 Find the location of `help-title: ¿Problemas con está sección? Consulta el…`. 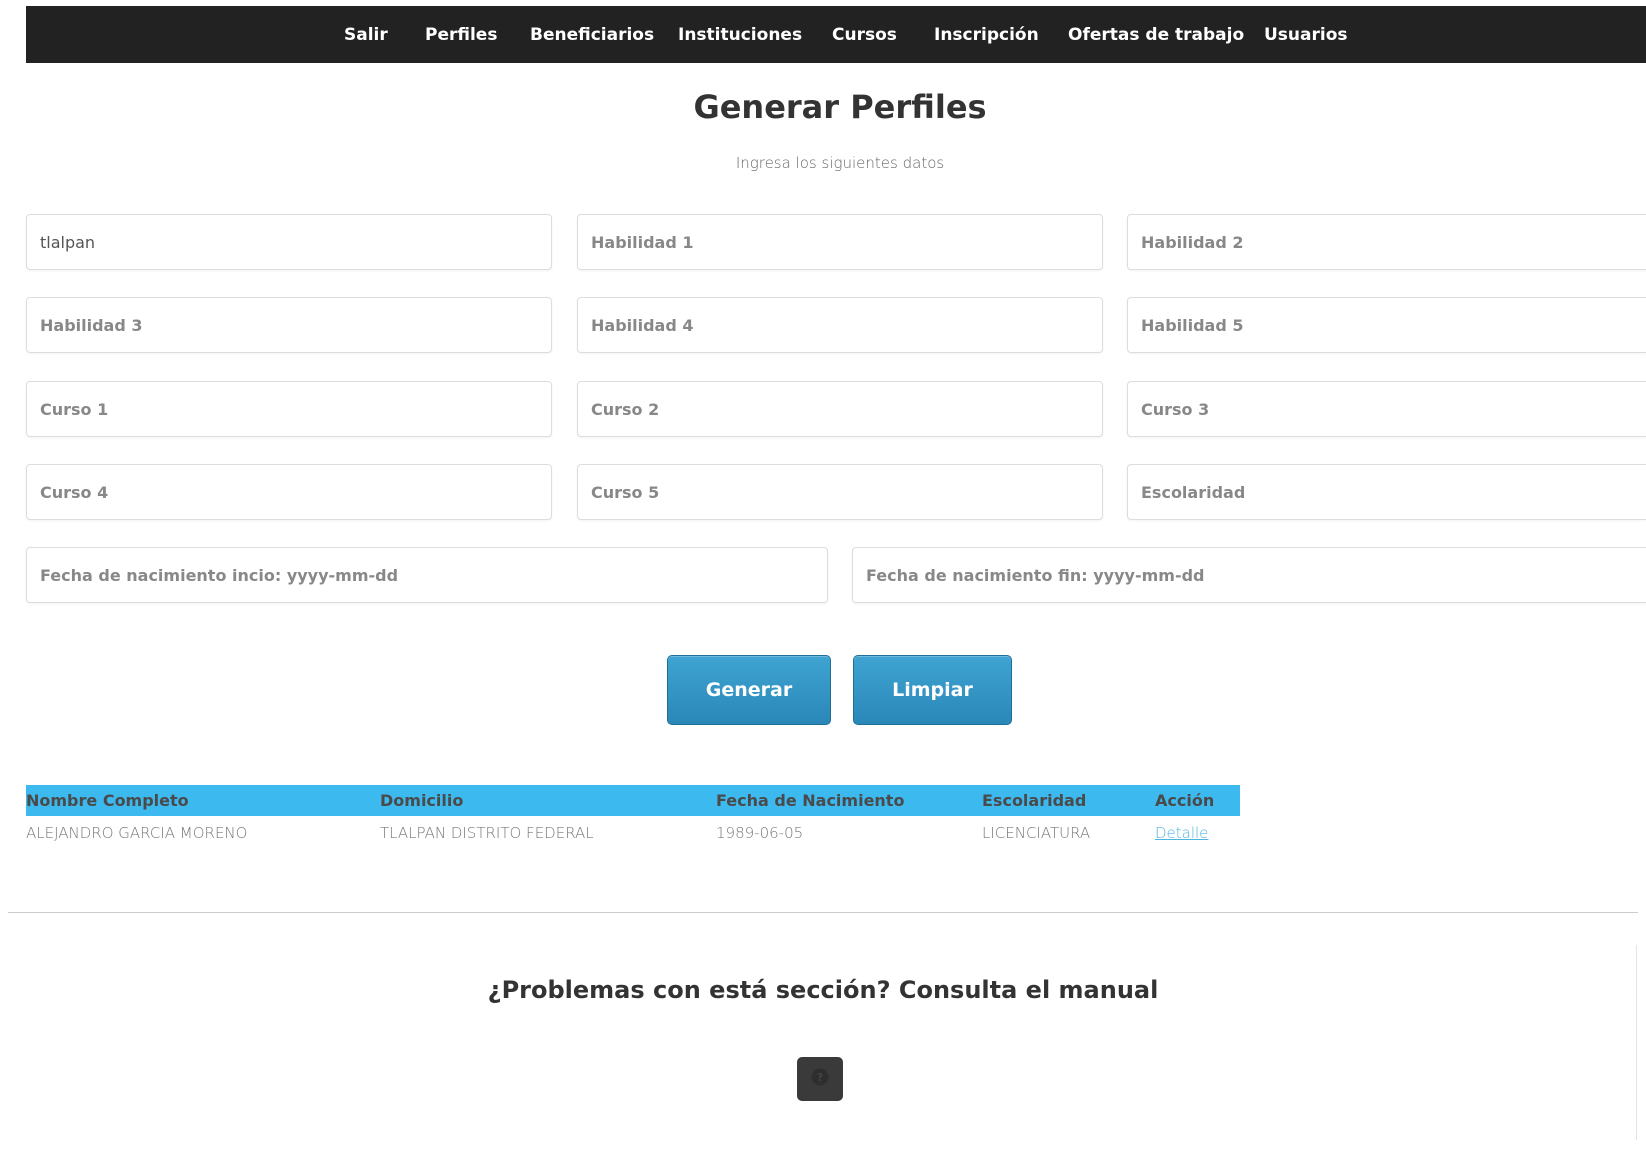

help-title: ¿Problemas con está sección? Consulta el… is located at coordinates (823, 990).